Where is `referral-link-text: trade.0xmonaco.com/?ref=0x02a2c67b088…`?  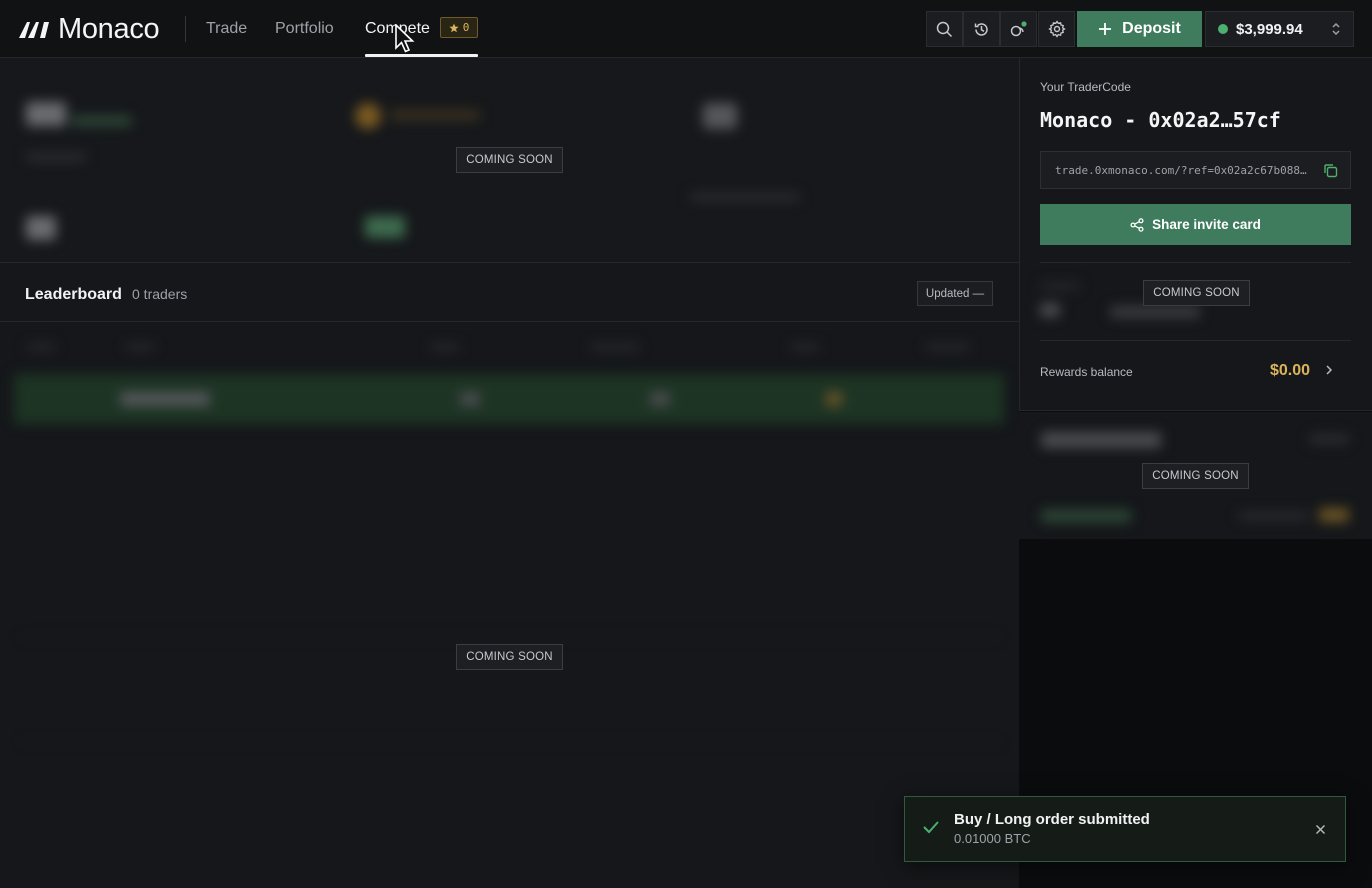
referral-link-text: trade.0xmonaco.com/?ref=0x02a2c67b088… is located at coordinates (1181, 170).